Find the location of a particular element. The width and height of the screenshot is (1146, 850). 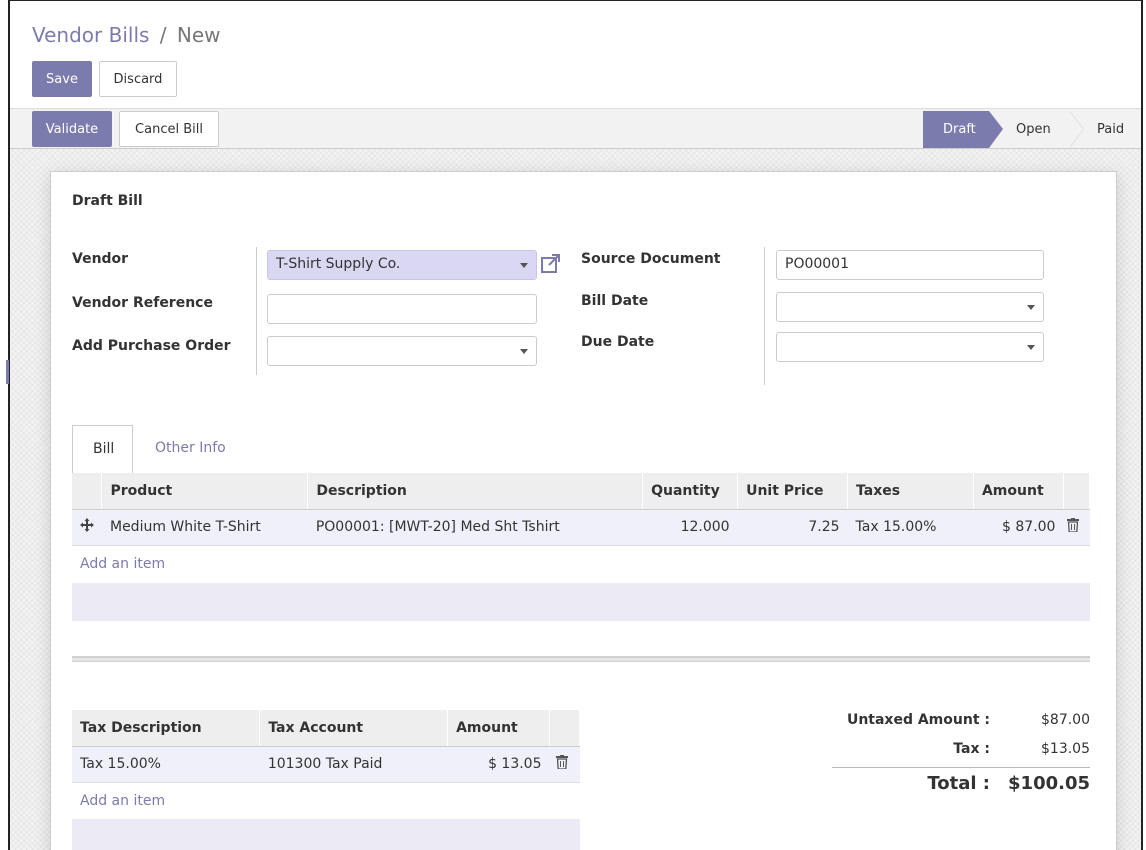

breadcrumb: Vendor Bills / New is located at coordinates (126, 35).